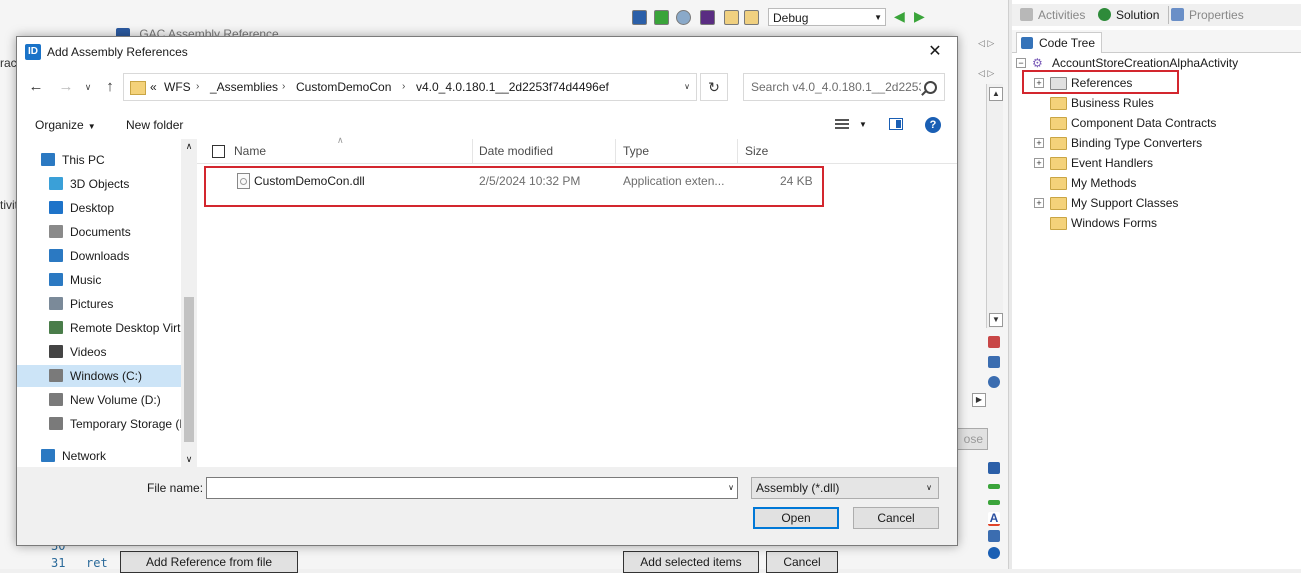 The width and height of the screenshot is (1301, 573). I want to click on column-type: Type, so click(677, 151).